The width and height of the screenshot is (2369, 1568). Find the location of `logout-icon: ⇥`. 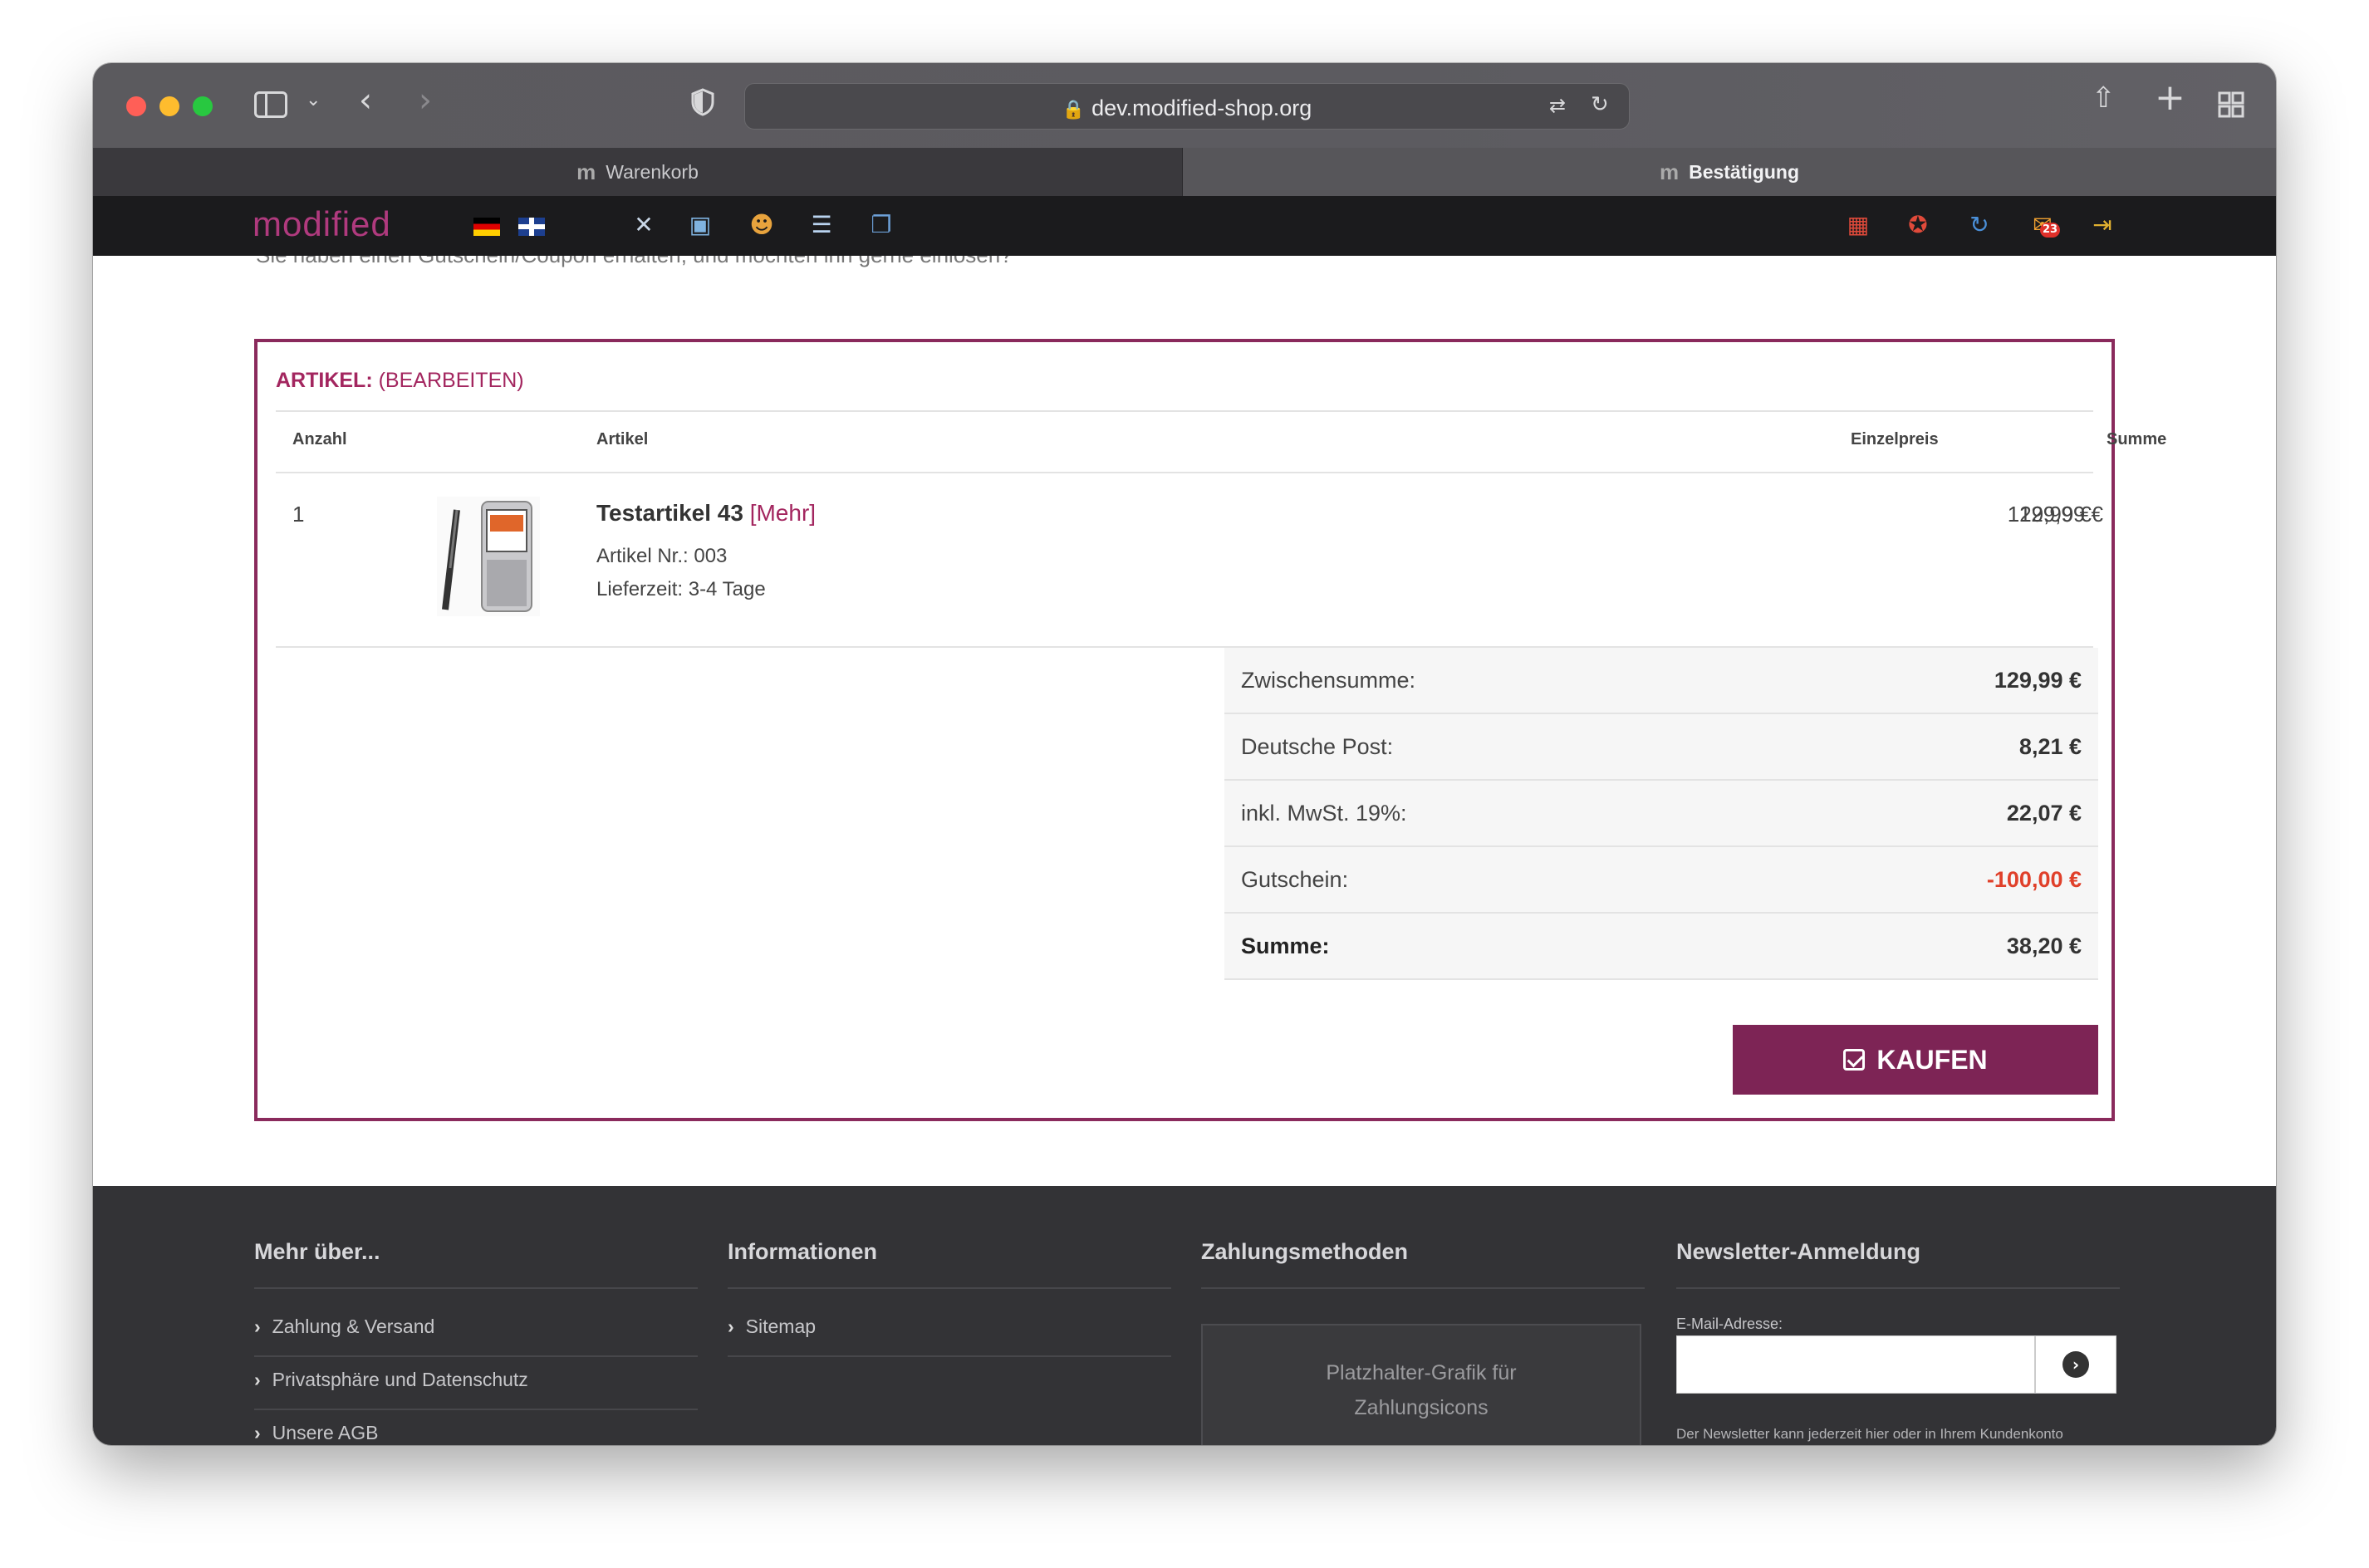

logout-icon: ⇥ is located at coordinates (2102, 225).